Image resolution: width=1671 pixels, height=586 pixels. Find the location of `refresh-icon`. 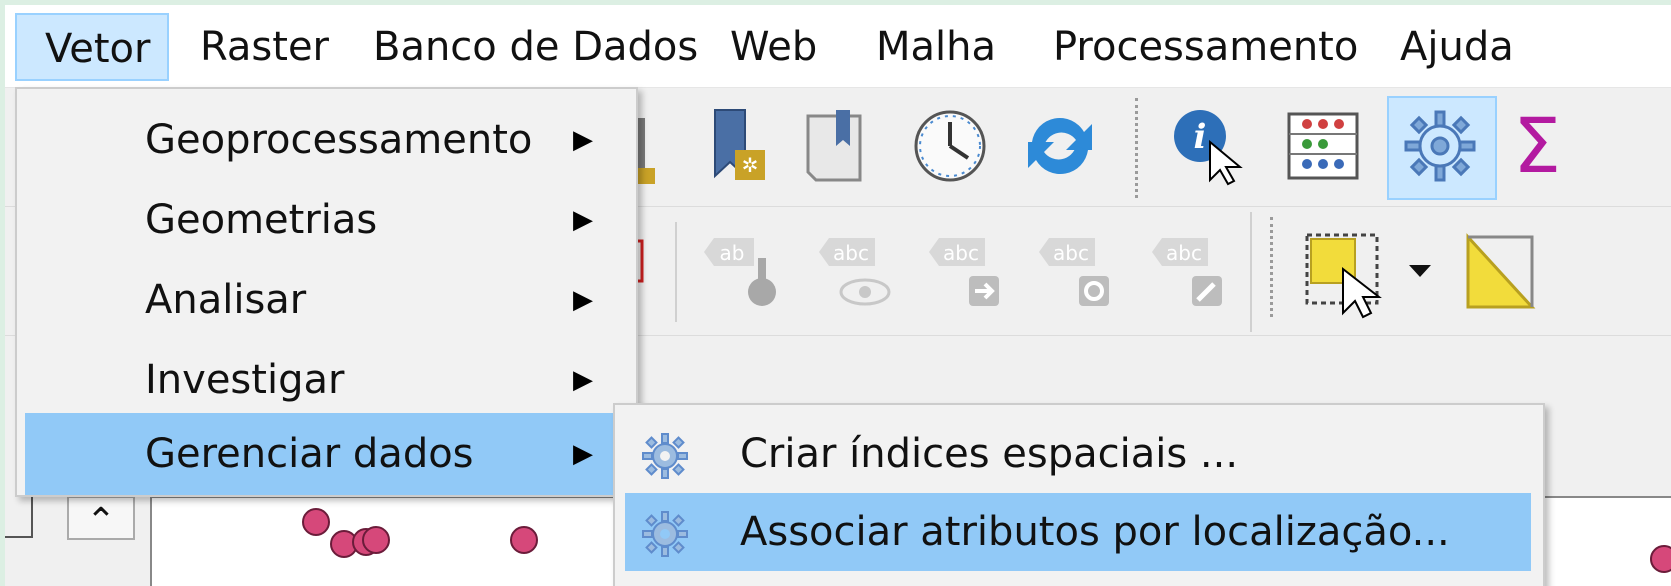

refresh-icon is located at coordinates (1060, 146).